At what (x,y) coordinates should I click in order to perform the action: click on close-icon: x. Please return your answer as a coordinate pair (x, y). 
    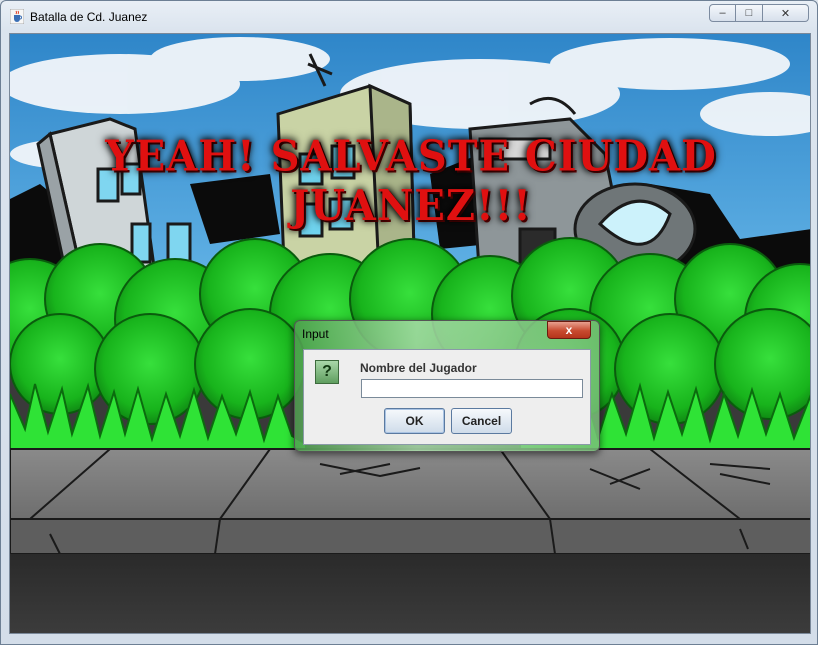
    Looking at the image, I should click on (569, 330).